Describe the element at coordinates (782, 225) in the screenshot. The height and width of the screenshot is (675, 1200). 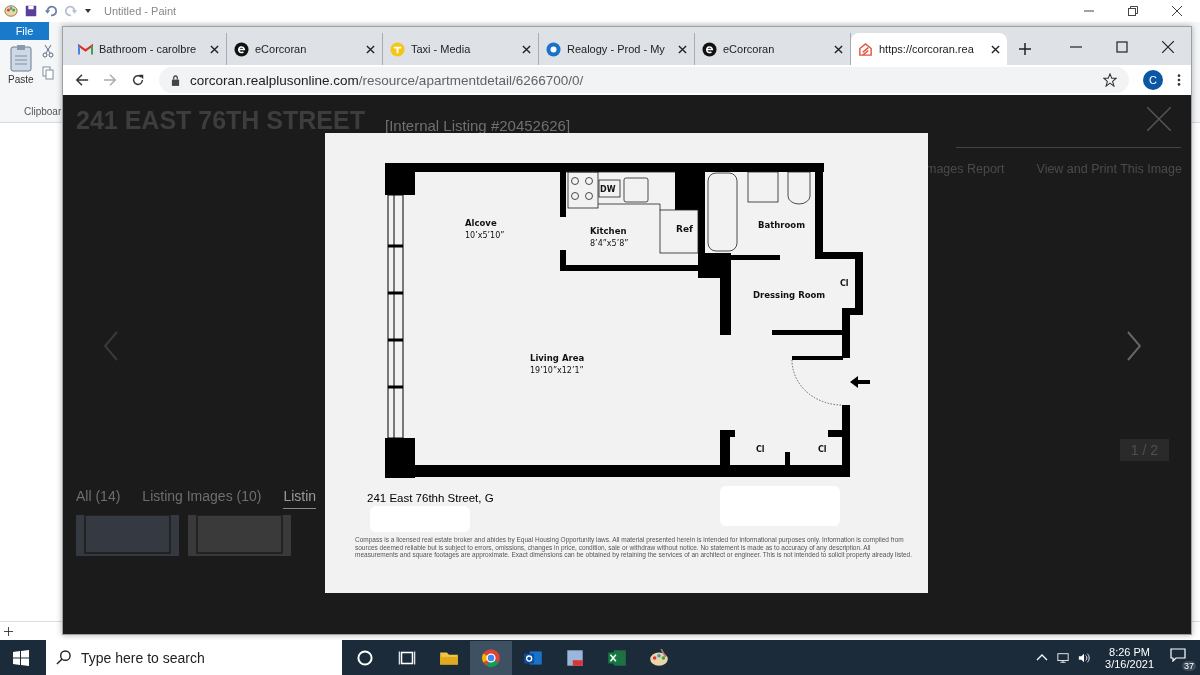
I see `room-name: Bathroom` at that location.